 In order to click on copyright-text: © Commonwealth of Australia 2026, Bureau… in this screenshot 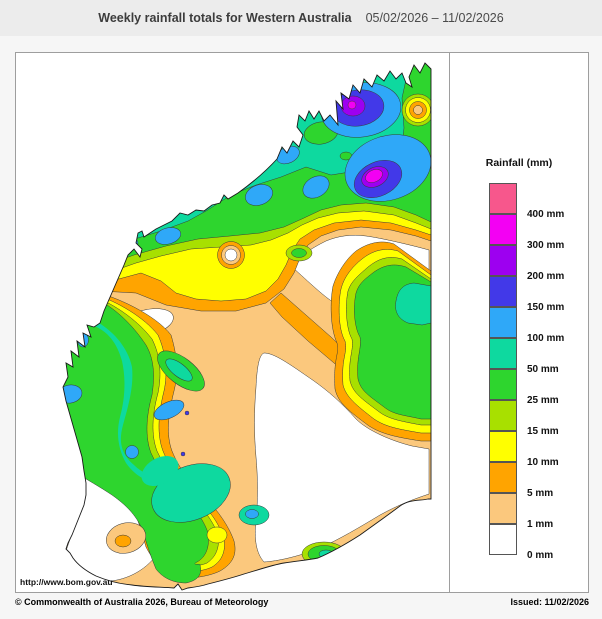, I will do `click(142, 602)`.